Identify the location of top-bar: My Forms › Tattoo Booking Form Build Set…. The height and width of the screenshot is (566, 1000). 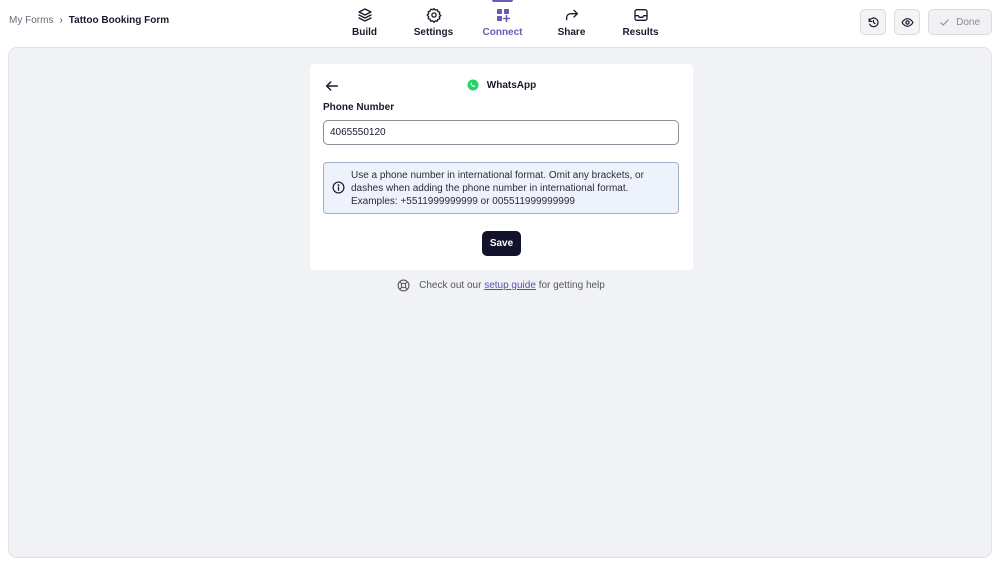
(500, 22).